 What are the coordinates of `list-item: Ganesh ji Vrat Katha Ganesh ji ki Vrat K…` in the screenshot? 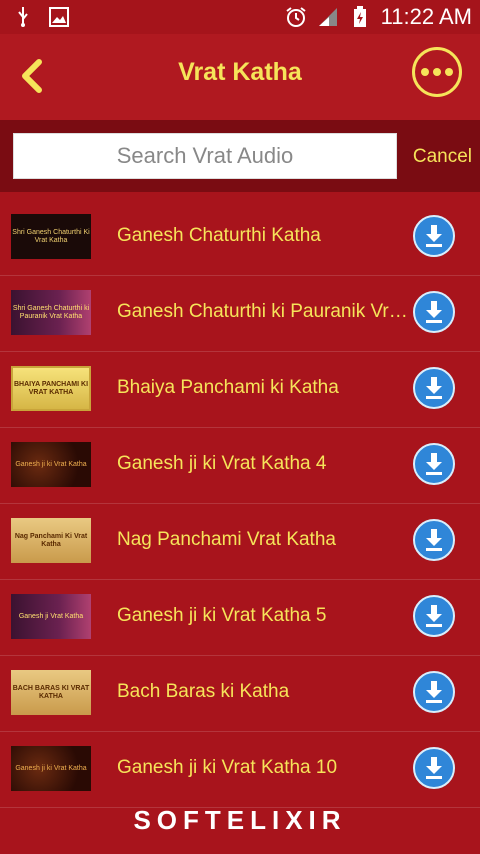 It's located at (240, 618).